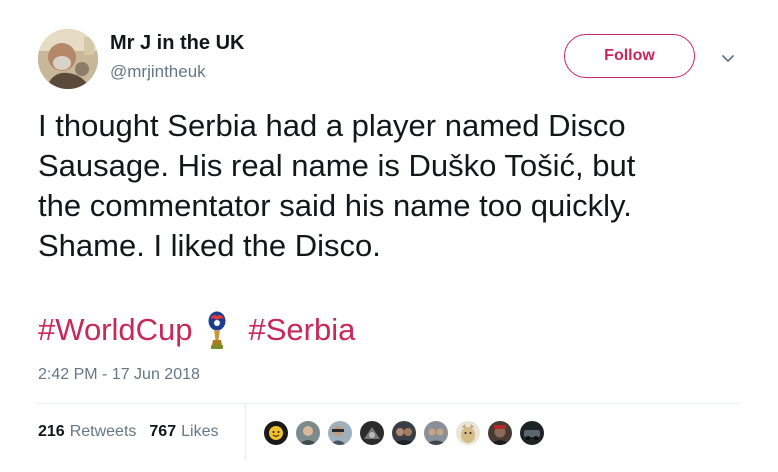  Describe the element at coordinates (200, 431) in the screenshot. I see `likes-label: Likes` at that location.